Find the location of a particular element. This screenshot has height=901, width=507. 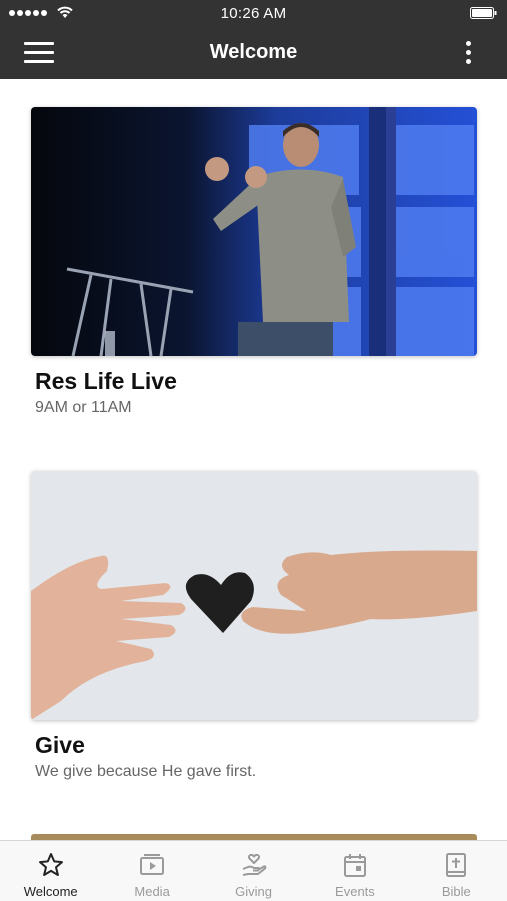

tab-label: Bible is located at coordinates (456, 891).